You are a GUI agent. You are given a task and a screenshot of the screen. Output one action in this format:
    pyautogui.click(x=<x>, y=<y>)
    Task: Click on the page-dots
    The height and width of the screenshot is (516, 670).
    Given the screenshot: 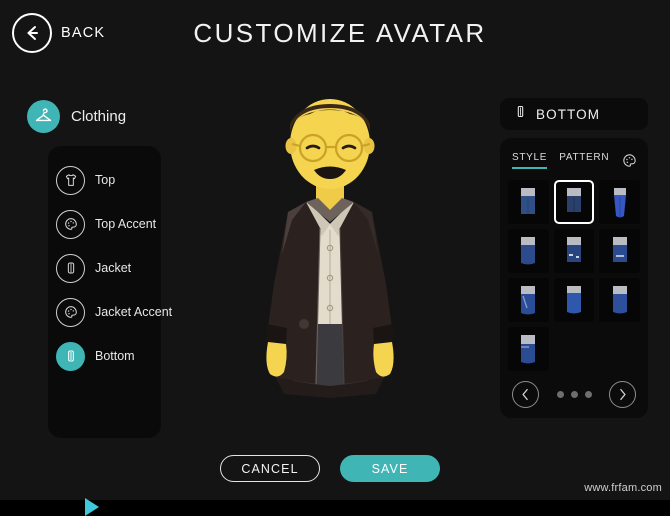 What is the action you would take?
    pyautogui.click(x=574, y=394)
    